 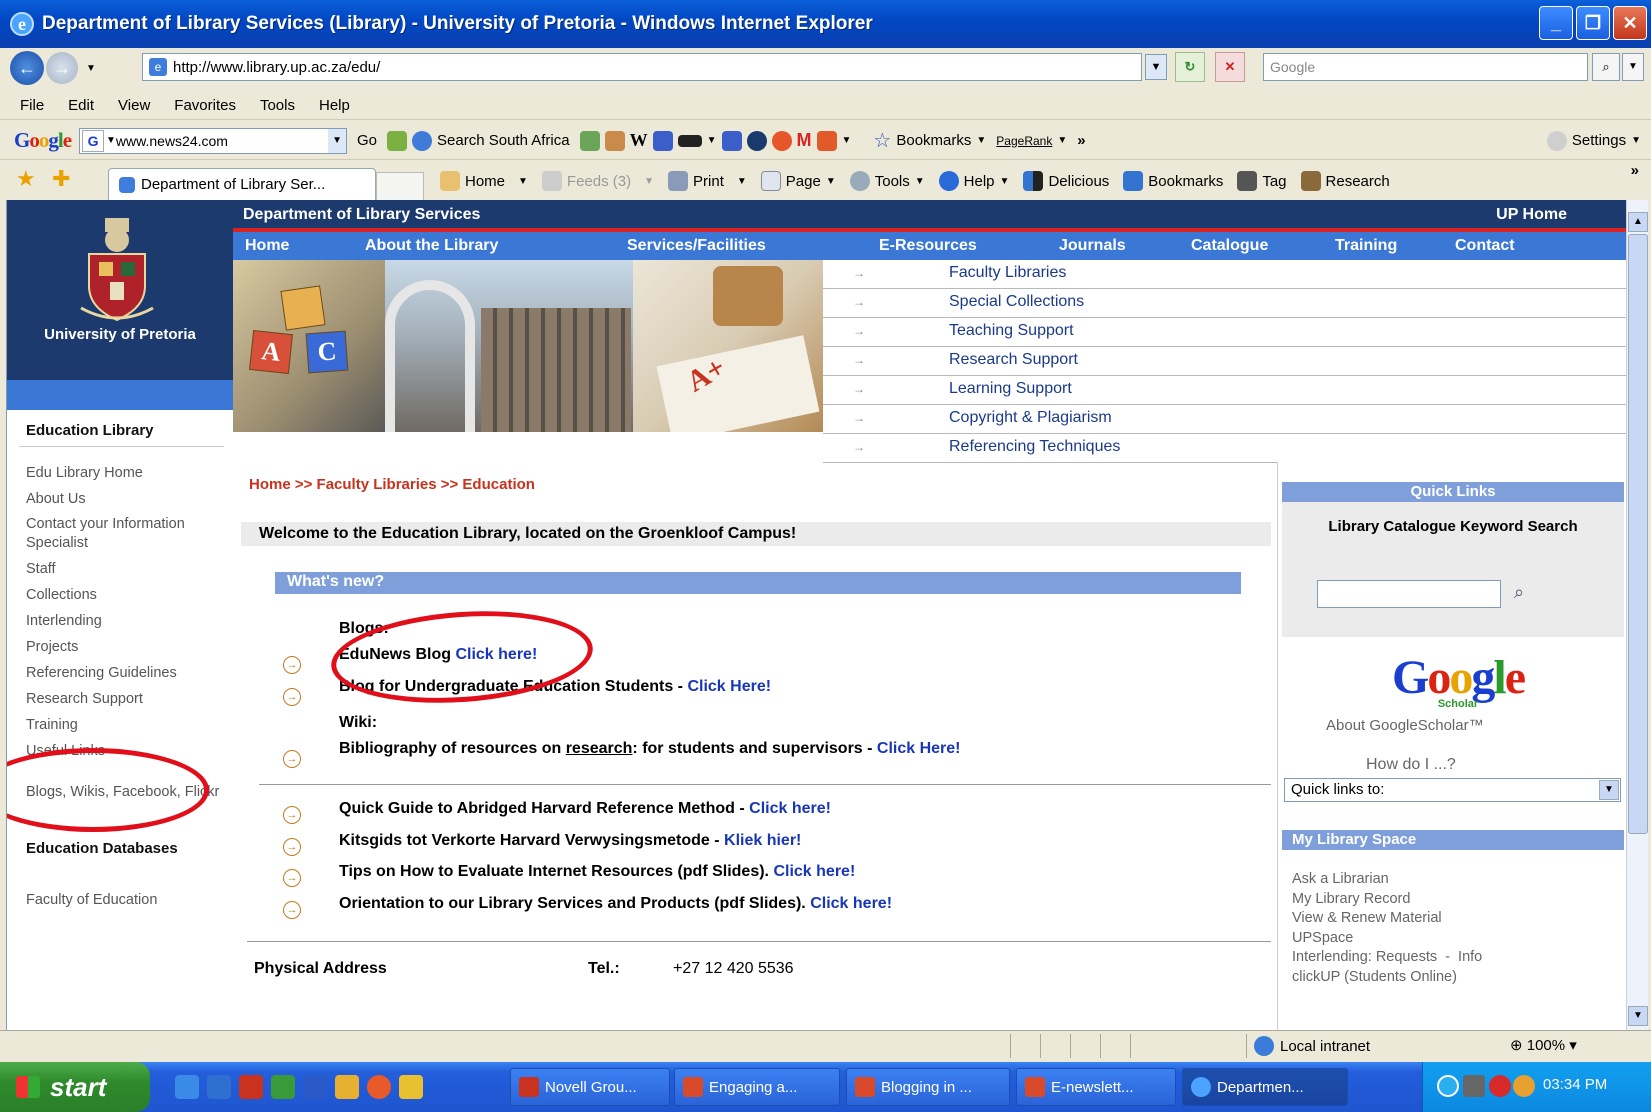 I want to click on nav-about: About the Library, so click(x=431, y=246).